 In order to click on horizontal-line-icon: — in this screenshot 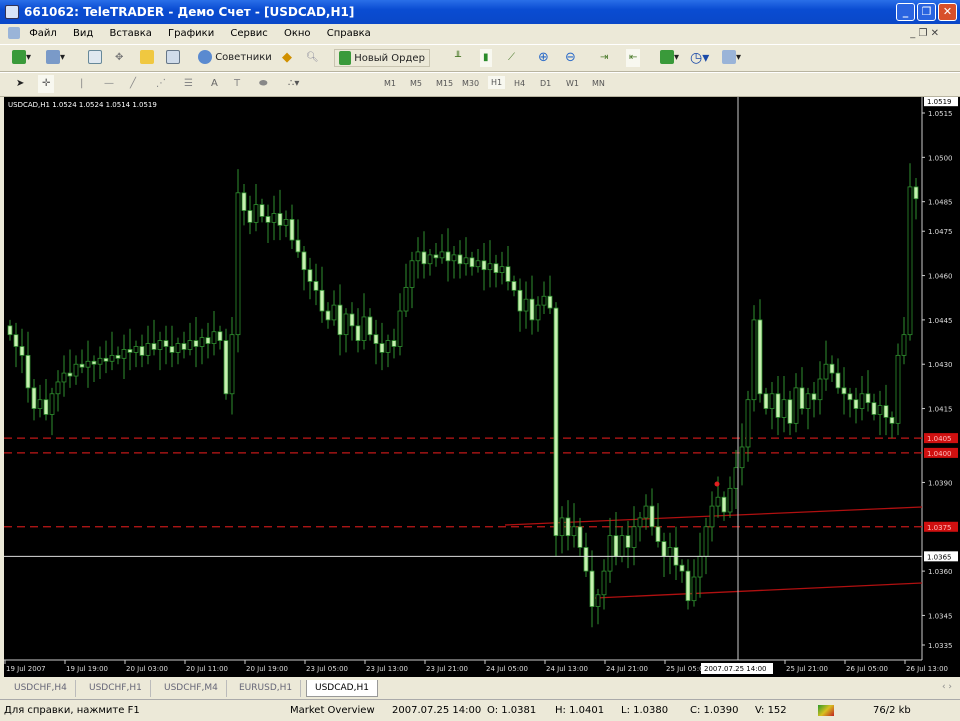, I will do `click(109, 84)`.